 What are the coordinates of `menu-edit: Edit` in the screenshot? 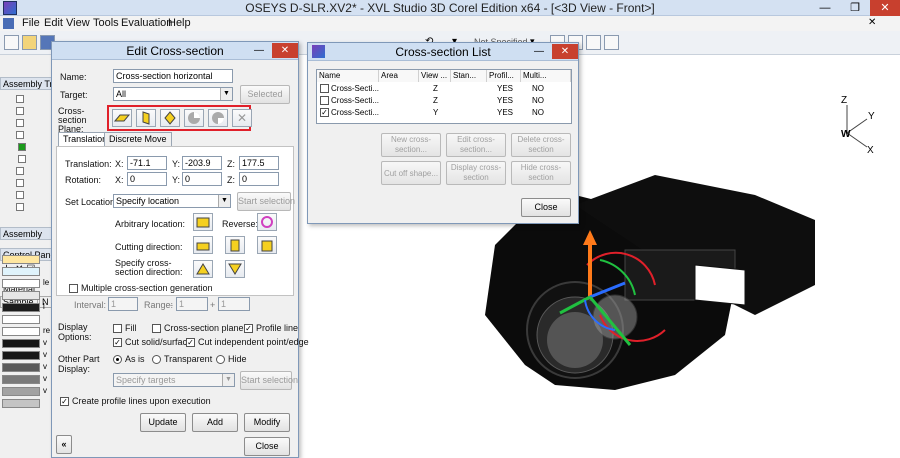 It's located at (53, 23).